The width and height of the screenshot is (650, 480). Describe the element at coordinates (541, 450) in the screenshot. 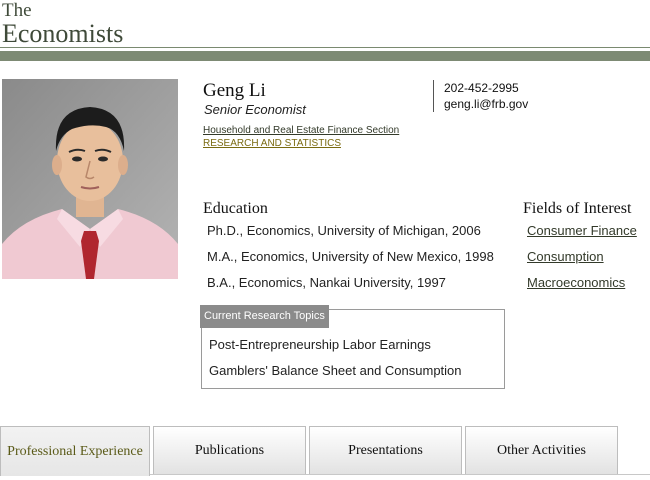

I see `tab-other-activities: Other Activities` at that location.